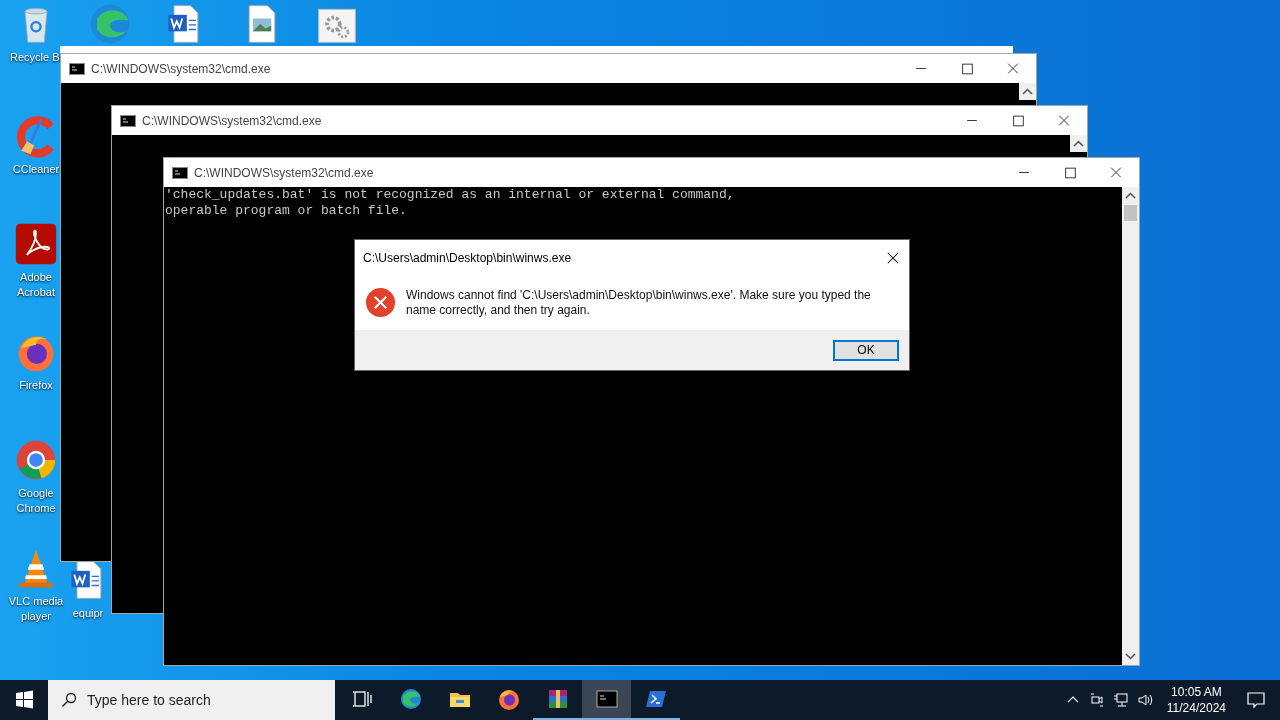  What do you see at coordinates (36, 460) in the screenshot?
I see `chrome-icon` at bounding box center [36, 460].